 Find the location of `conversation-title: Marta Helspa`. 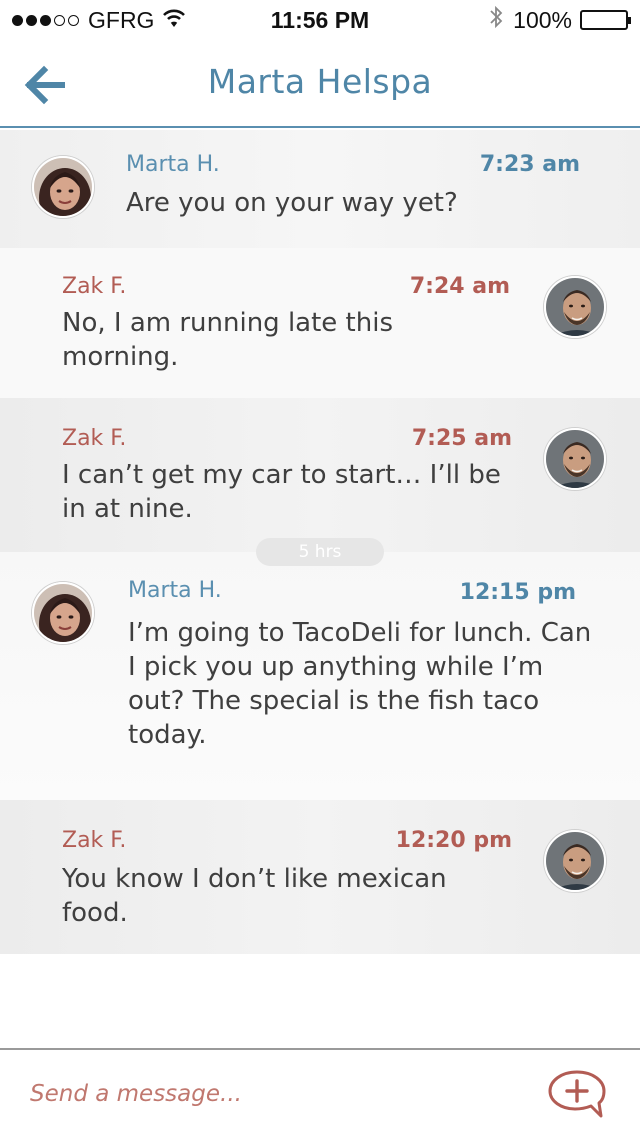

conversation-title: Marta Helspa is located at coordinates (320, 81).